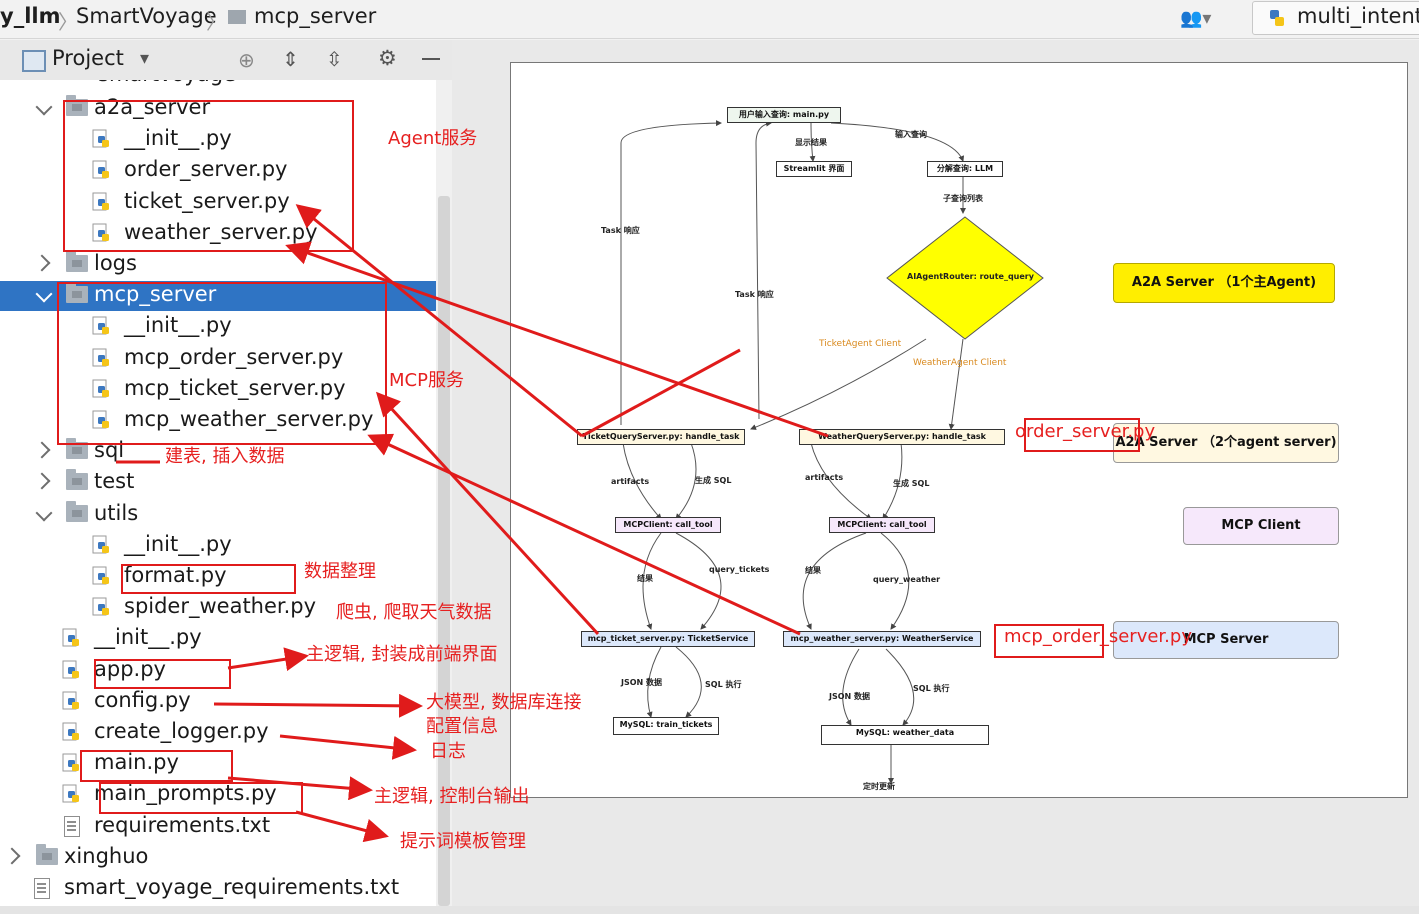  I want to click on annotation-order-server-tag: order_server.py, so click(1085, 431).